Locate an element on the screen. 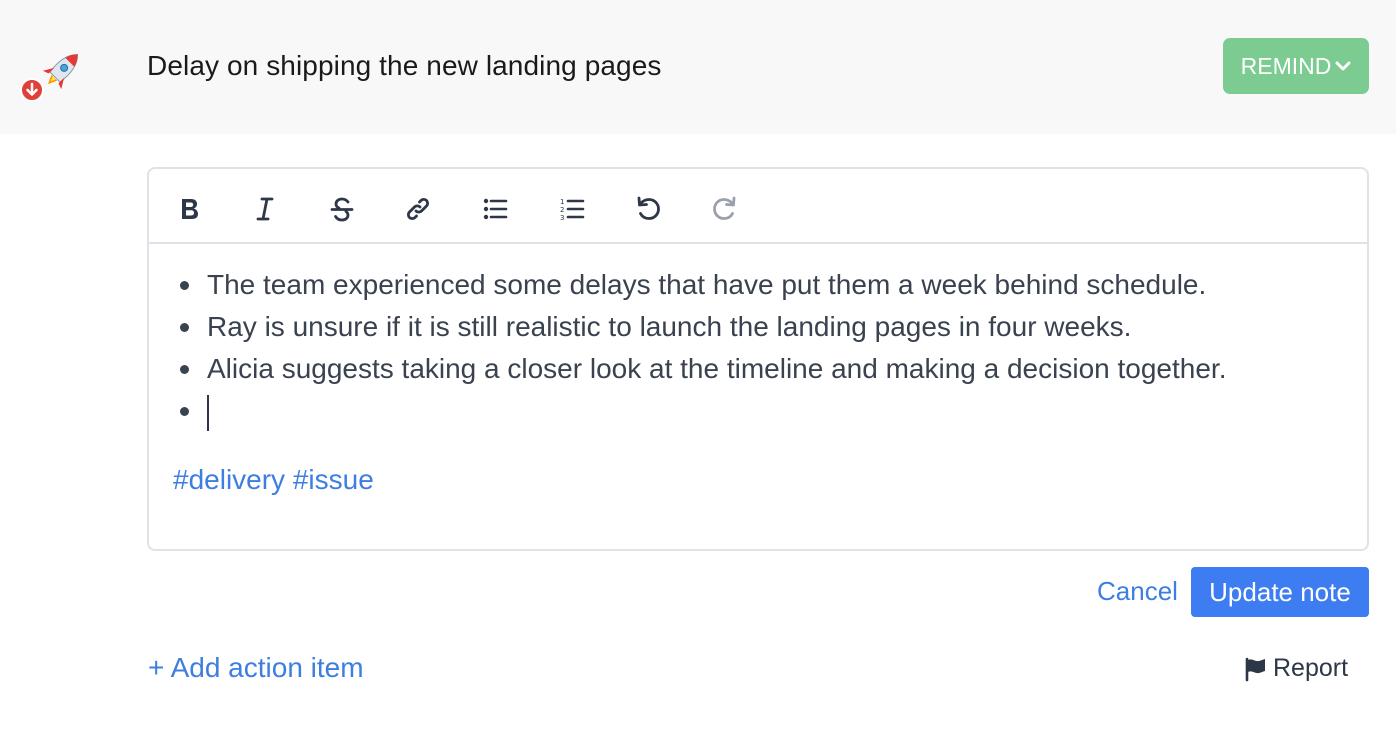 This screenshot has width=1396, height=732. redo-icon is located at coordinates (725, 209).